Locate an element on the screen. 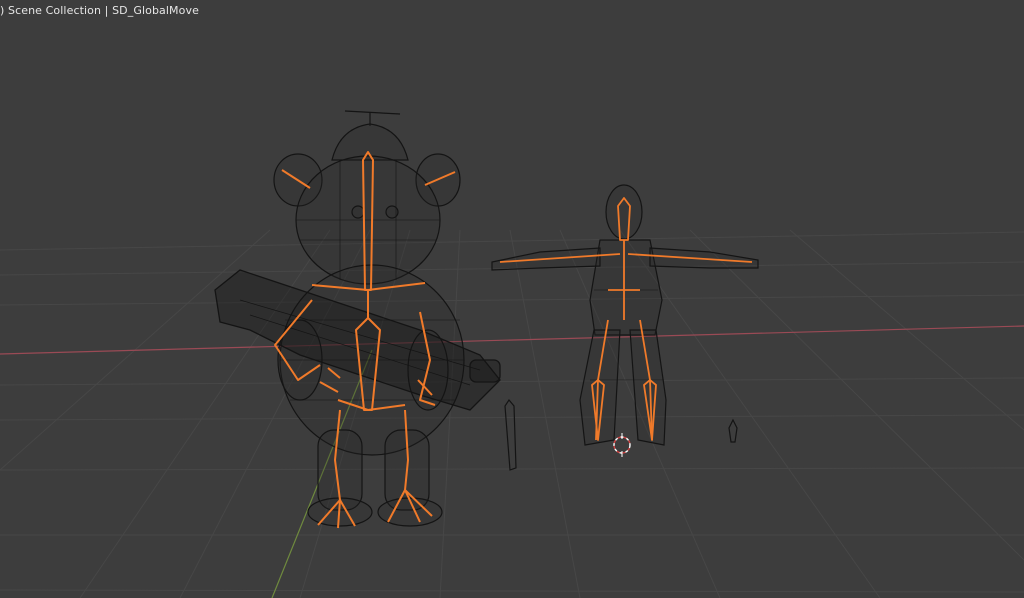 The image size is (1024, 598). viewport-info: ) Scene Collection | SD_GlobalMove is located at coordinates (99, 10).